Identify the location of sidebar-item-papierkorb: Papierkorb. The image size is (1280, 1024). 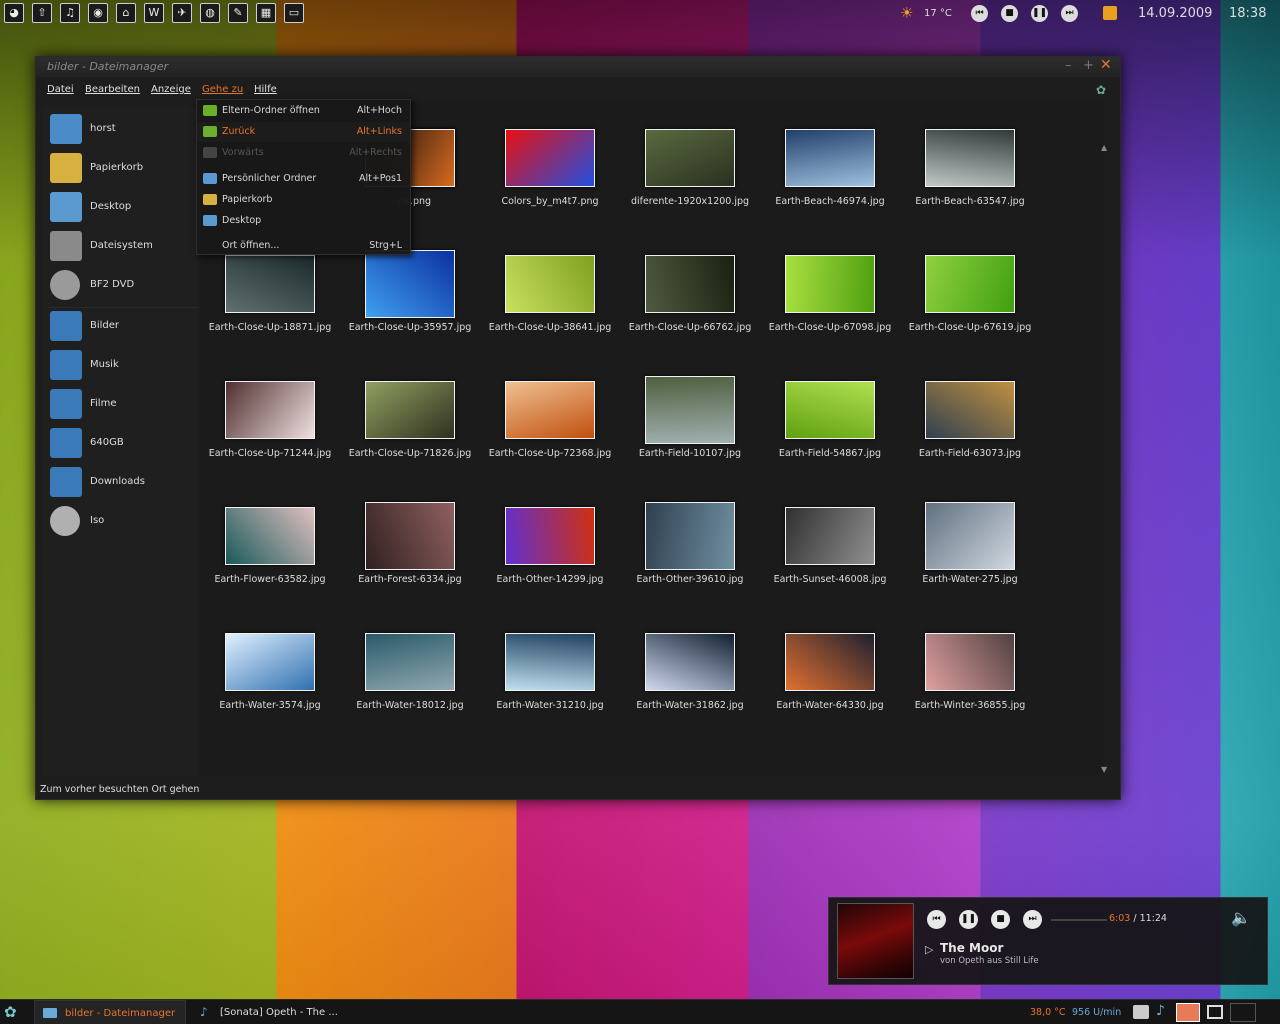
(120, 169).